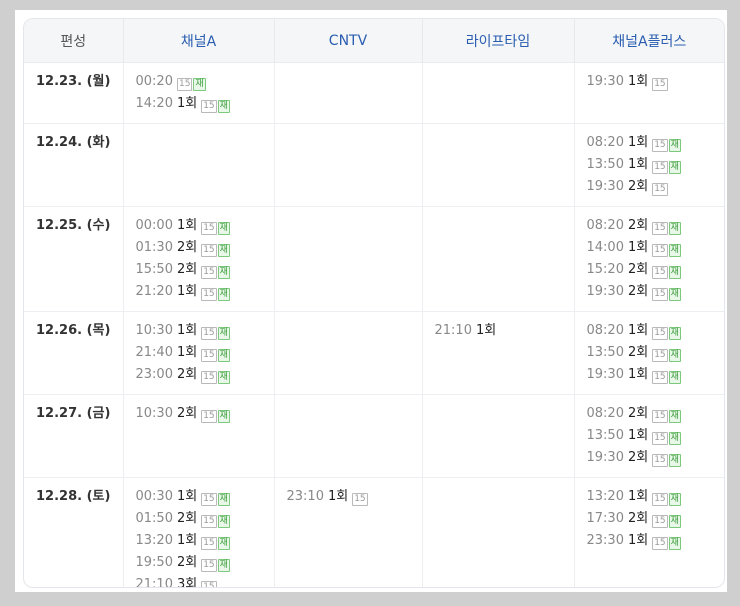 The width and height of the screenshot is (740, 606). What do you see at coordinates (651, 82) in the screenshot?
I see `airing-slot: 19:30 1회 15` at bounding box center [651, 82].